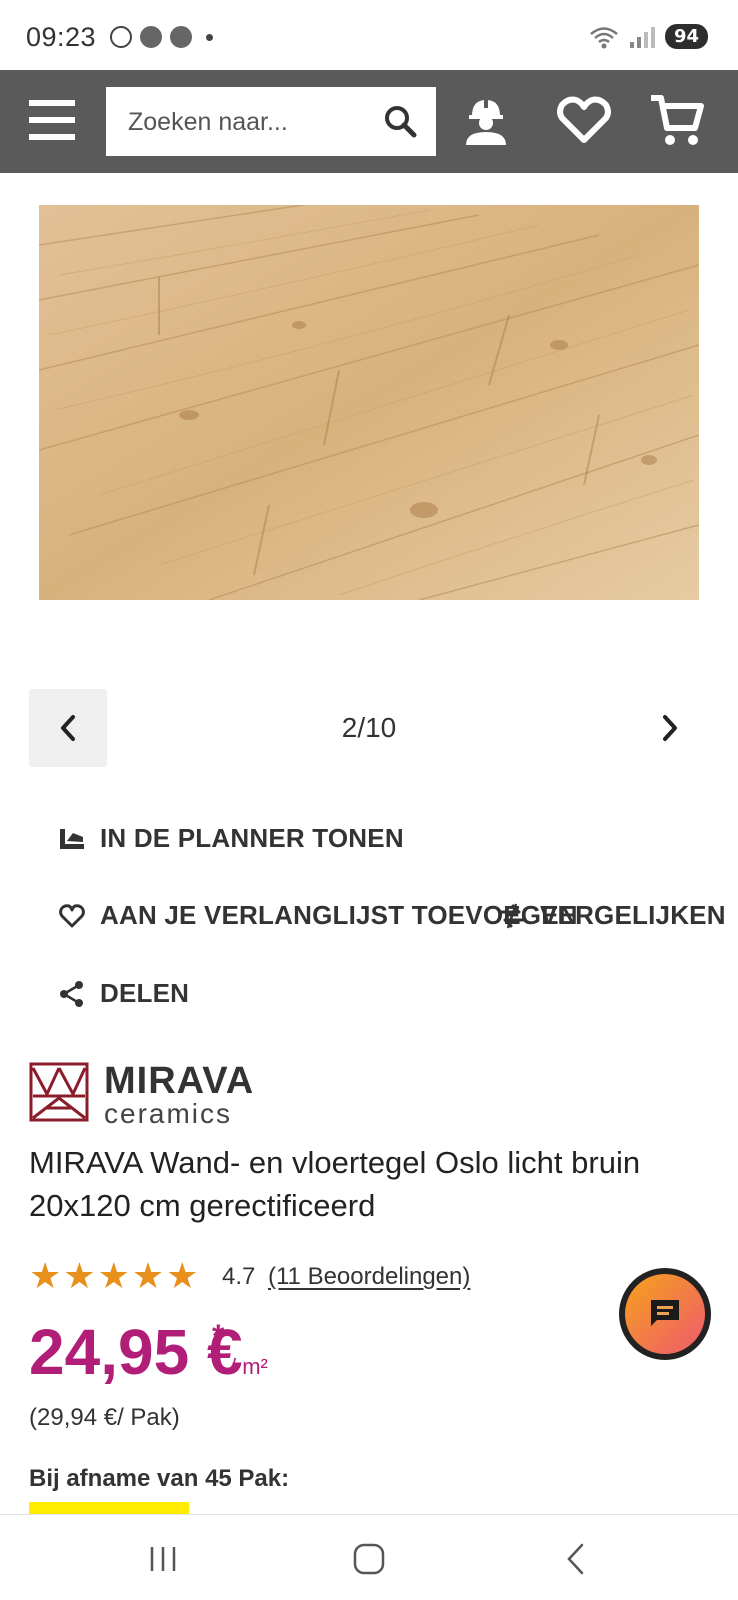 This screenshot has width=738, height=1600. What do you see at coordinates (252, 838) in the screenshot?
I see `planner-label: IN DE PLANNER TONEN` at bounding box center [252, 838].